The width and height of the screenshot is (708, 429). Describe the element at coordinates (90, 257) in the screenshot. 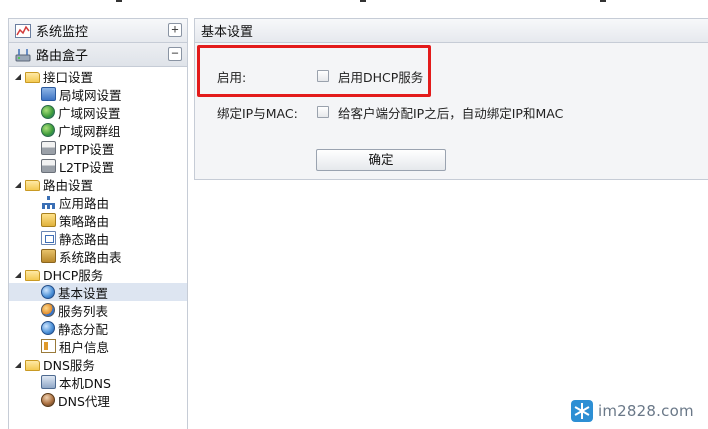

I see `tree-item-label: 系统路由表` at that location.